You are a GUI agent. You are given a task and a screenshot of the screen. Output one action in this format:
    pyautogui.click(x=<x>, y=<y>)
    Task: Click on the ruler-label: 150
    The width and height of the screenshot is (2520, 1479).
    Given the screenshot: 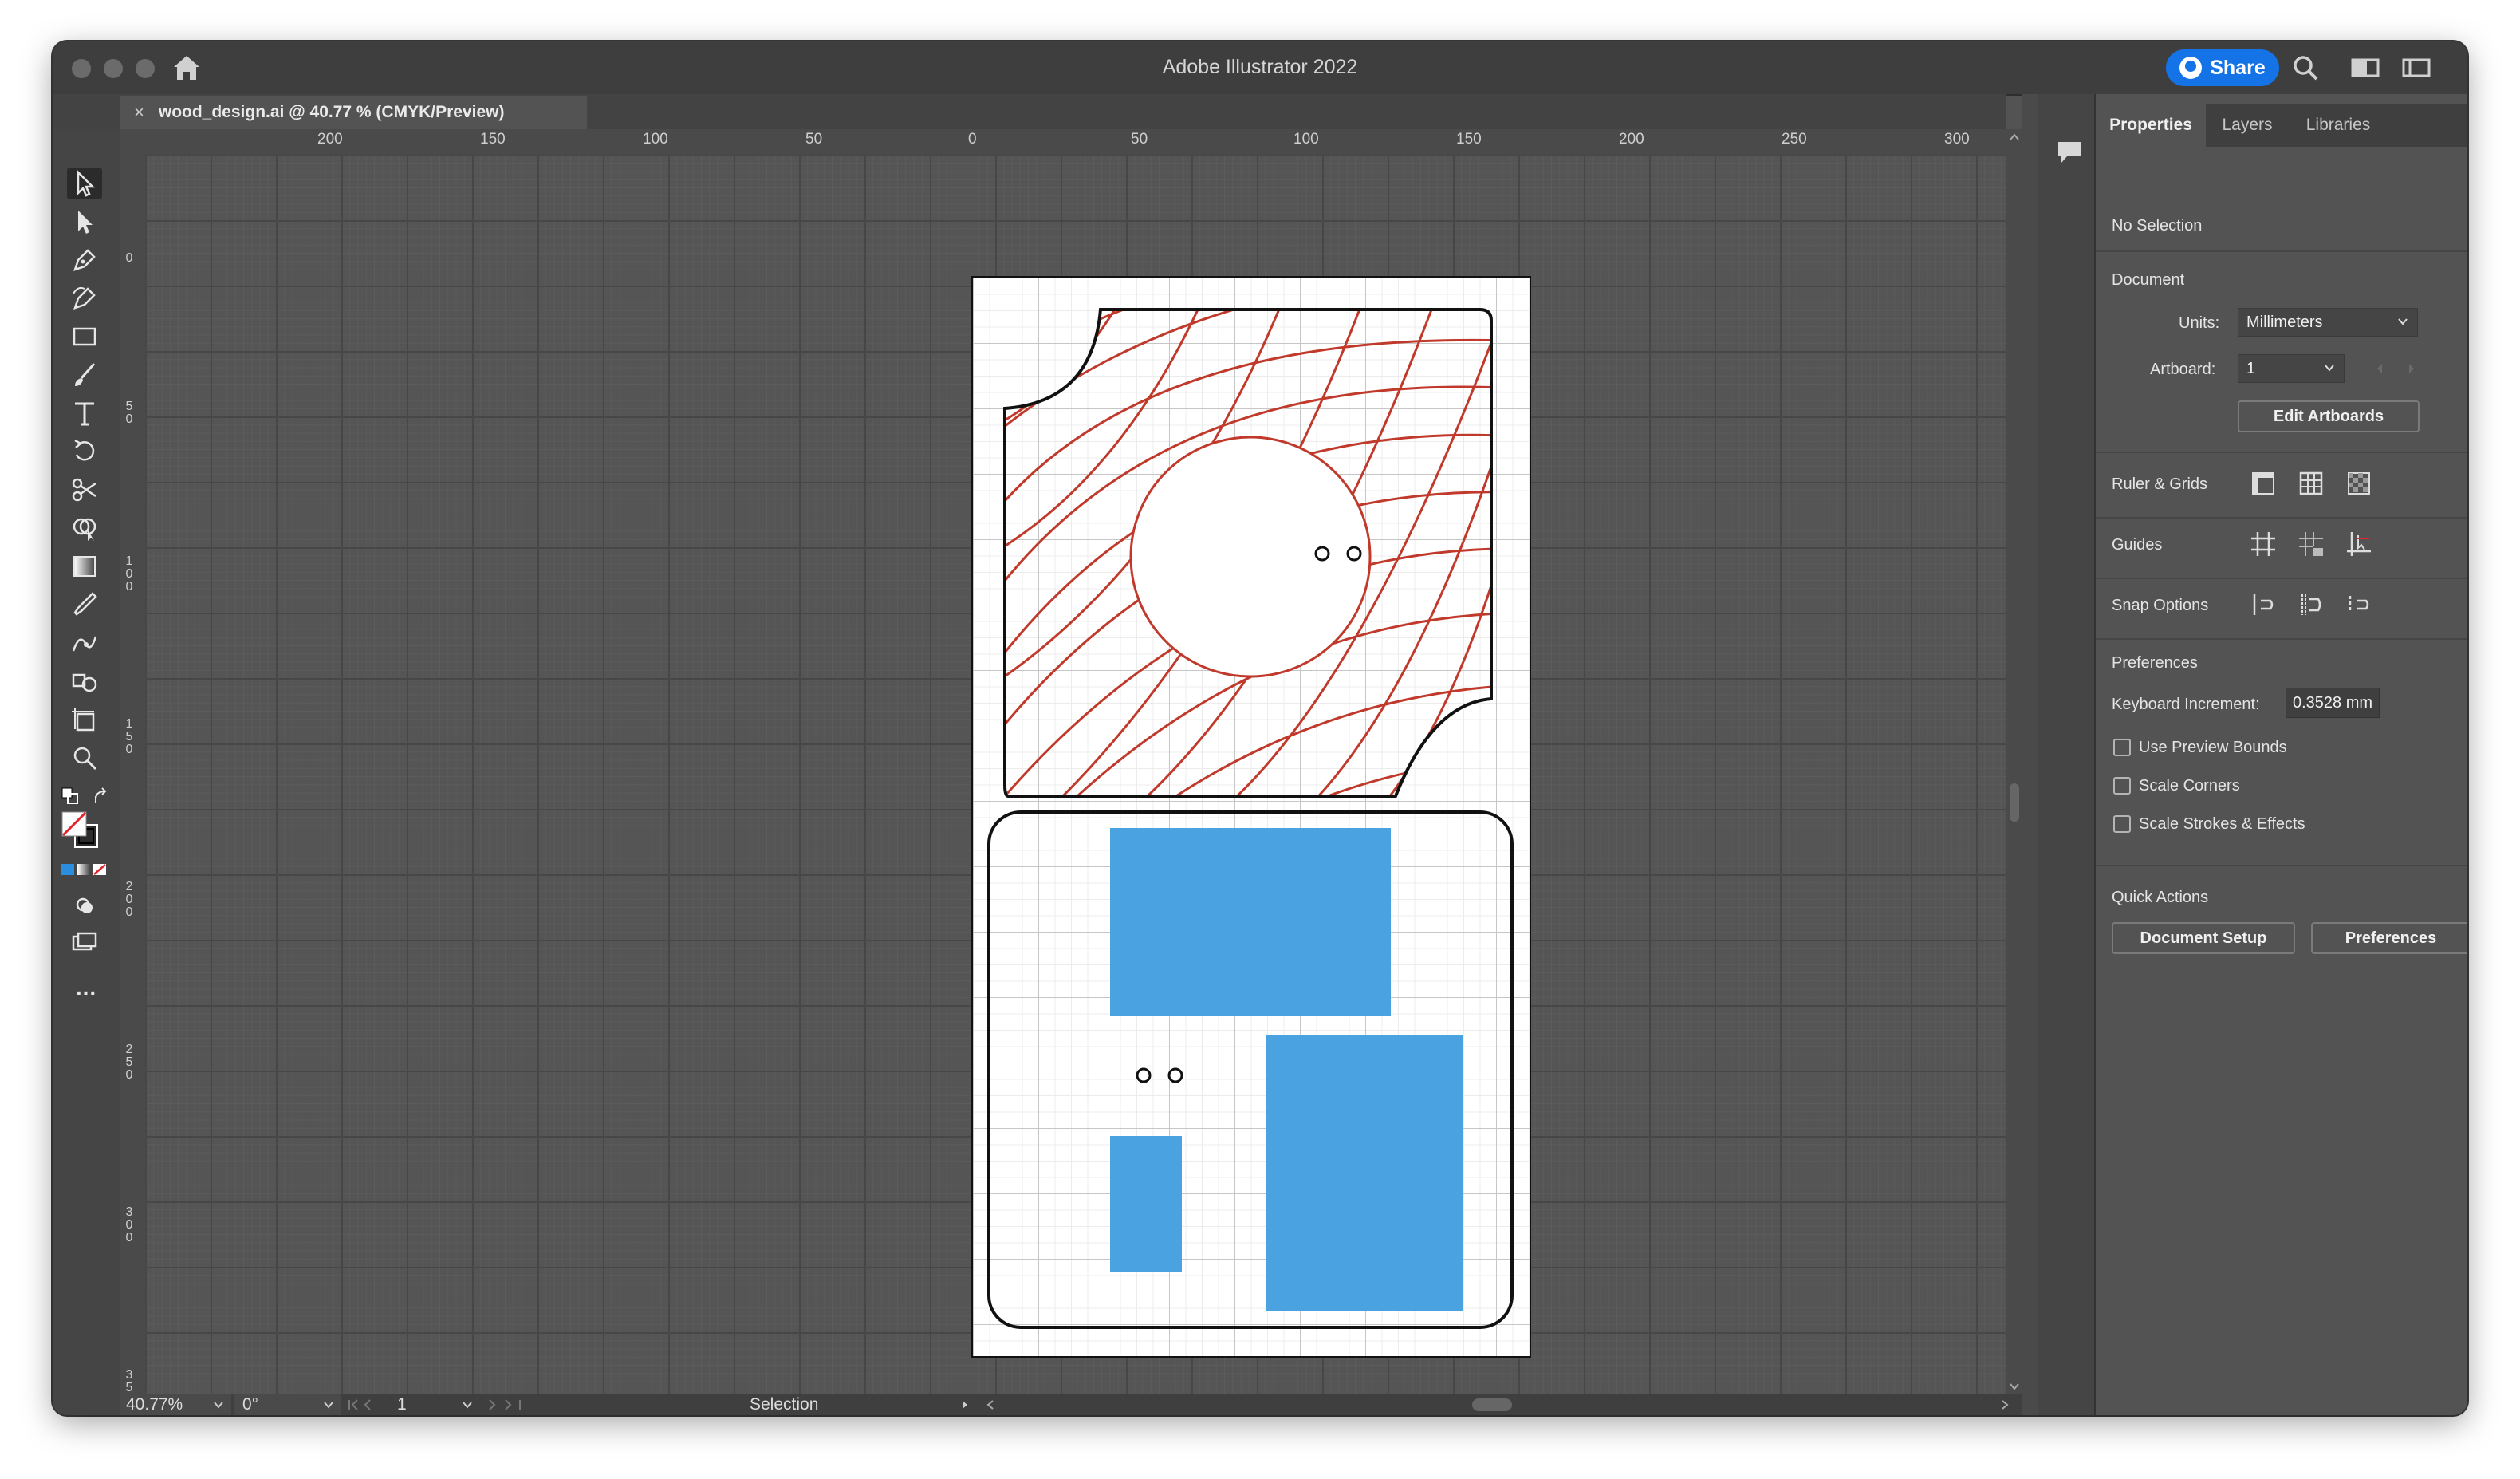 What is the action you would take?
    pyautogui.click(x=1469, y=139)
    